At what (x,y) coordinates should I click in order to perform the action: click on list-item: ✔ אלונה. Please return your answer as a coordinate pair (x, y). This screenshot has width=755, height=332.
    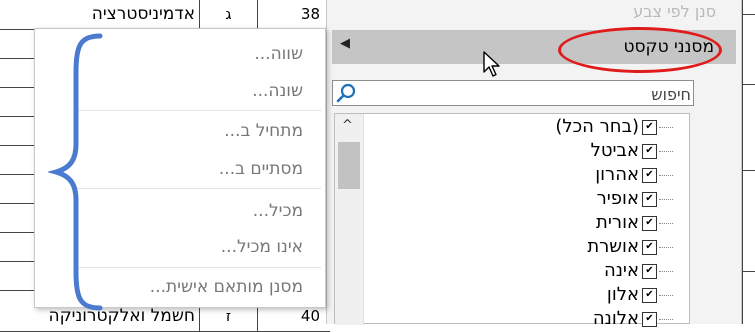
    Looking at the image, I should click on (526, 320).